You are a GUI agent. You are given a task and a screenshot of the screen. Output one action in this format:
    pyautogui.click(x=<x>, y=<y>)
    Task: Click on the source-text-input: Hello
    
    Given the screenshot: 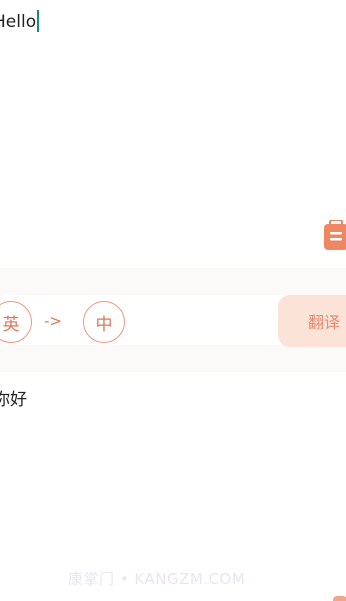 What is the action you would take?
    pyautogui.click(x=20, y=22)
    